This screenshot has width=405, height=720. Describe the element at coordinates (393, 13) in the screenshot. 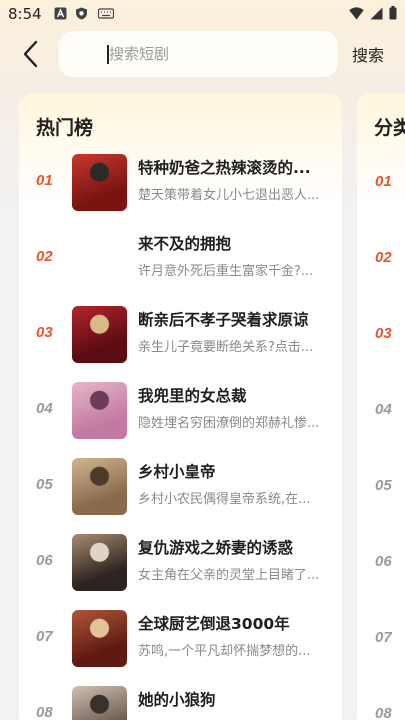

I see `battery-icon` at that location.